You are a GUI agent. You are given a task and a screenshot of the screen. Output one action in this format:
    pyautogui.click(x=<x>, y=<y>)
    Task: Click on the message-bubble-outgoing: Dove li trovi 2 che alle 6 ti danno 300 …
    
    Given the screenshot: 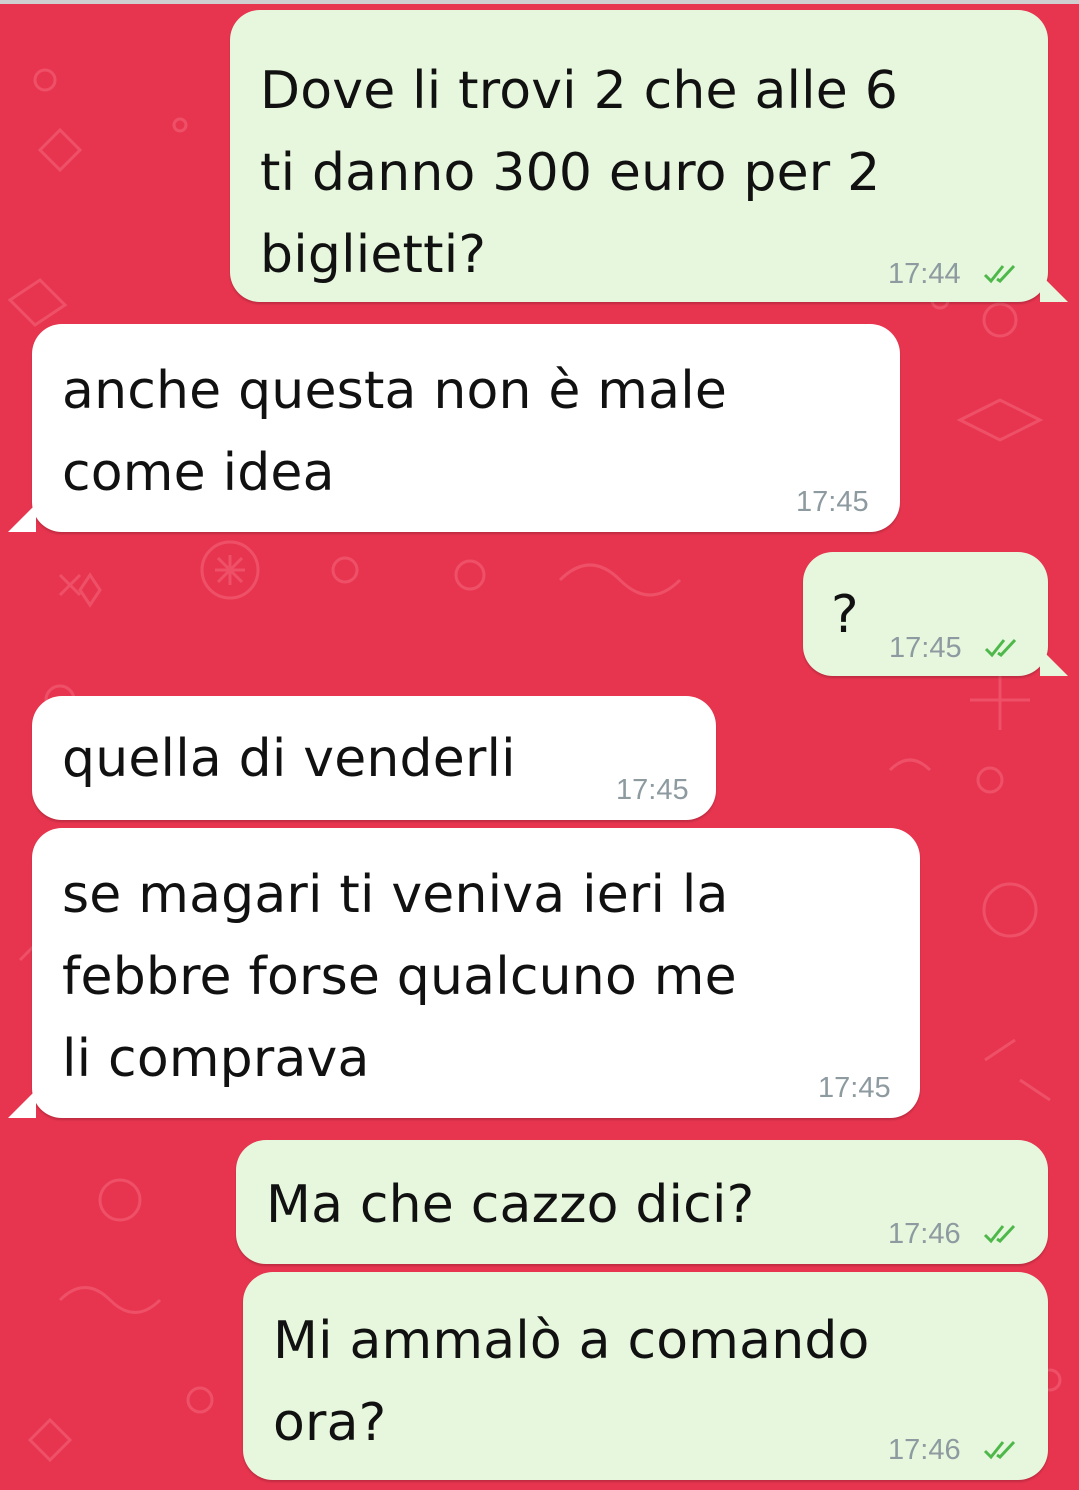 What is the action you would take?
    pyautogui.click(x=639, y=156)
    